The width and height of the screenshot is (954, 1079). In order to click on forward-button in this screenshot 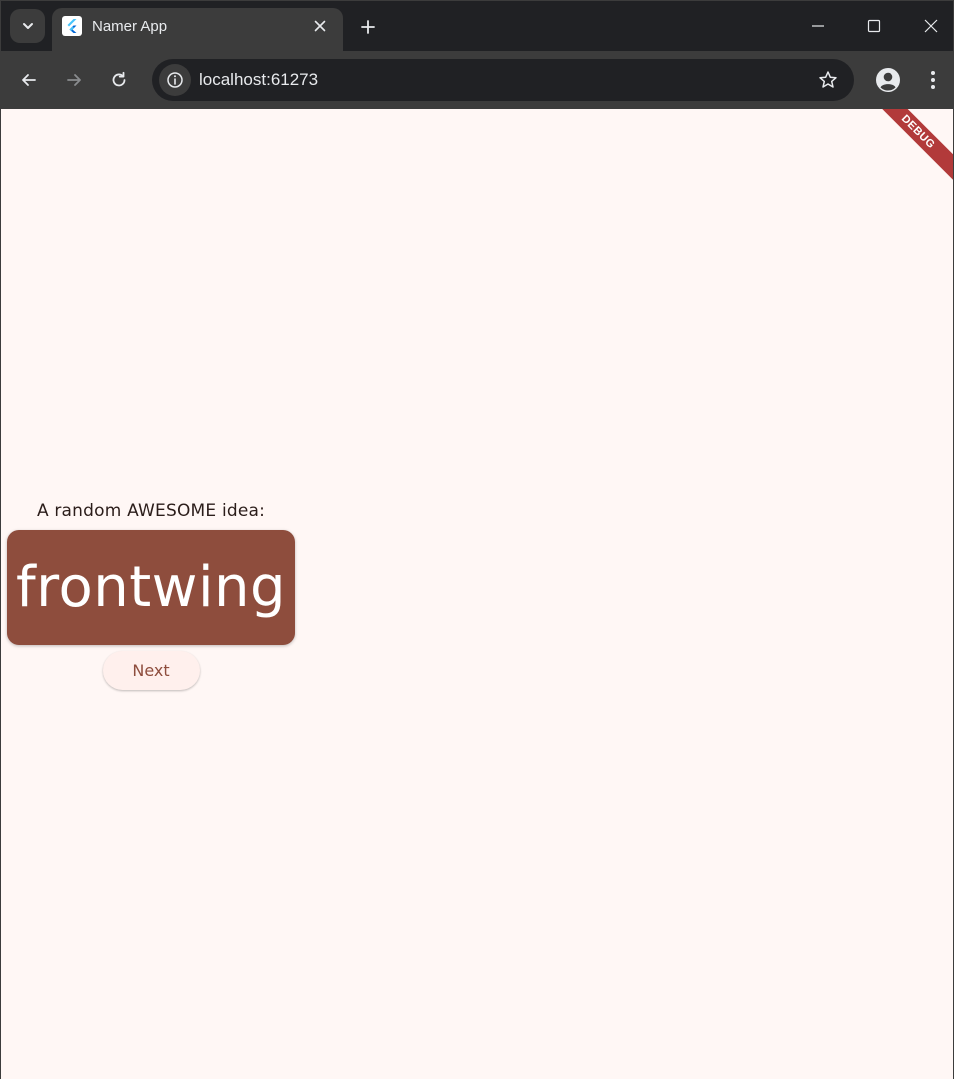, I will do `click(74, 80)`.